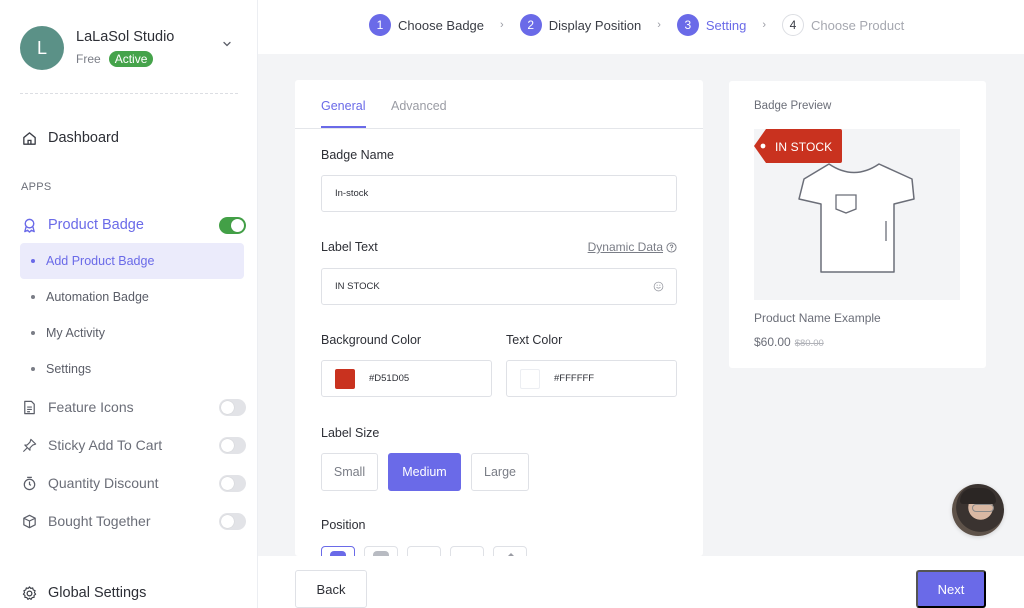  I want to click on help-icon, so click(671, 247).